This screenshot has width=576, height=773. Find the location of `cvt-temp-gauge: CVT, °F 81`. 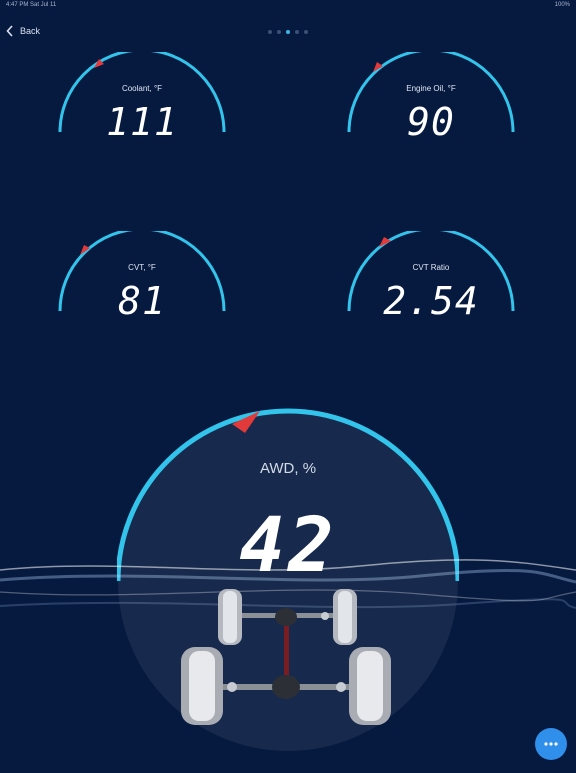

cvt-temp-gauge: CVT, °F 81 is located at coordinates (142, 291).